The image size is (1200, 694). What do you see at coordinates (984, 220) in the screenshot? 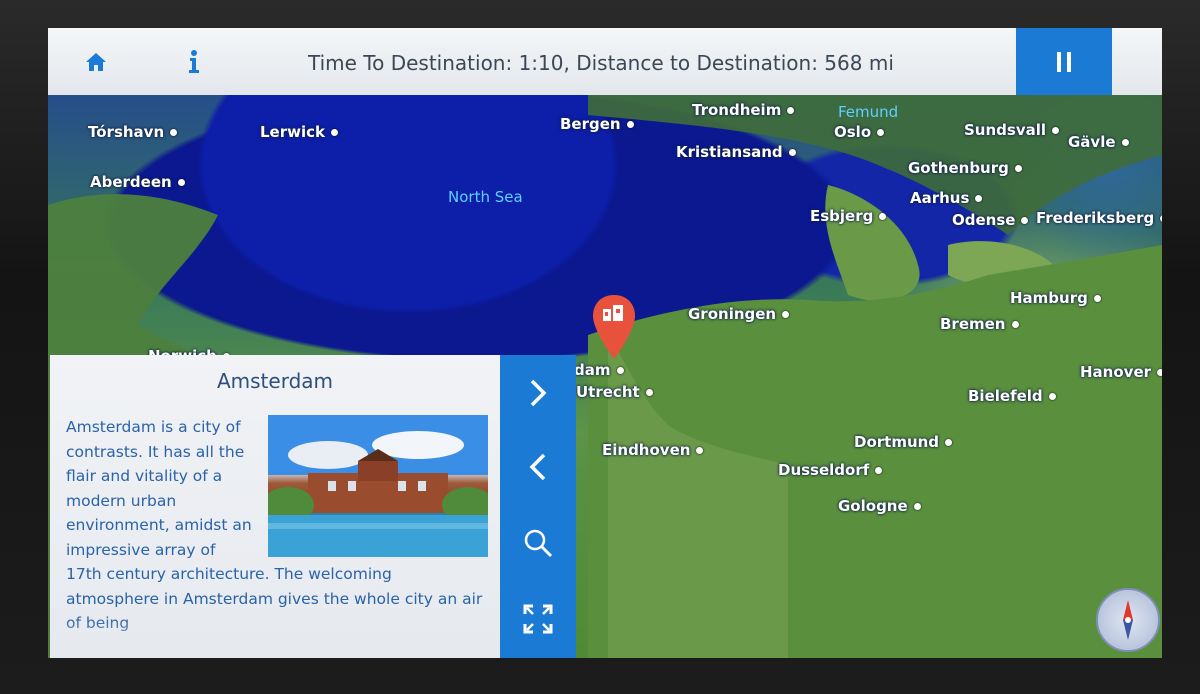
I see `city-label: Odense` at bounding box center [984, 220].